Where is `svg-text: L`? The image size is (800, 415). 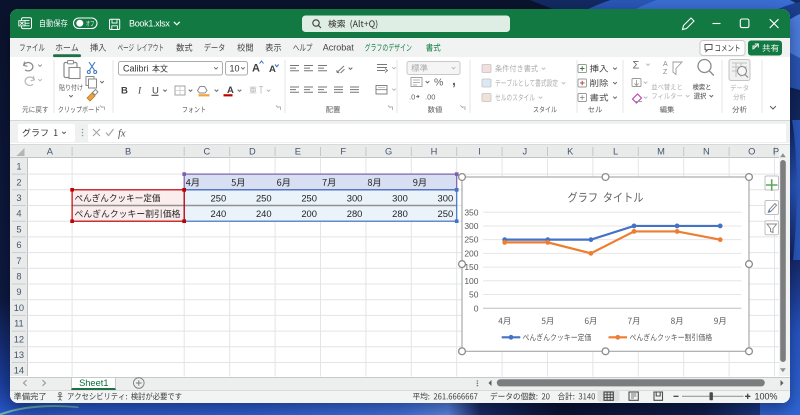
svg-text: L is located at coordinates (615, 152).